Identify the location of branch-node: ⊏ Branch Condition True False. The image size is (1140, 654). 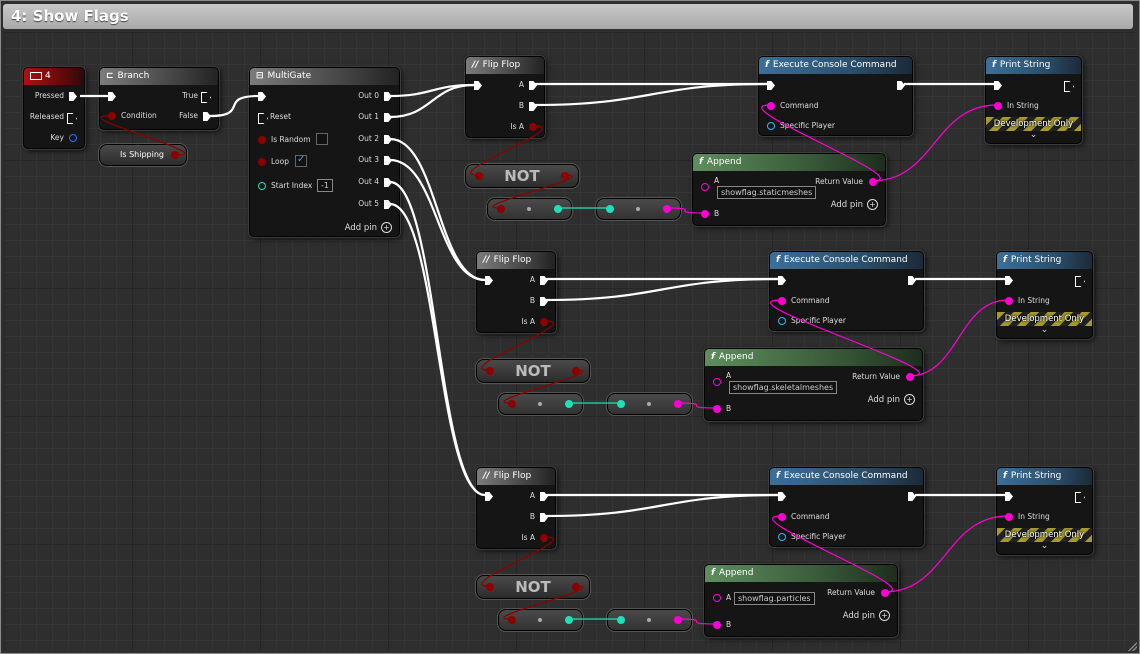
(159, 98).